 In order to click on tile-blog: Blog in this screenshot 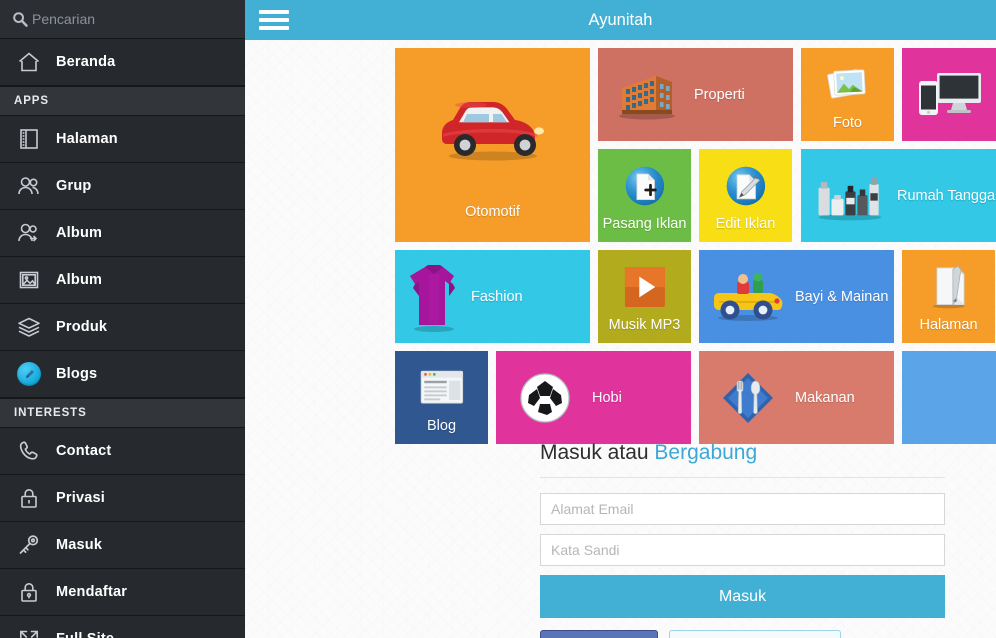, I will do `click(441, 397)`.